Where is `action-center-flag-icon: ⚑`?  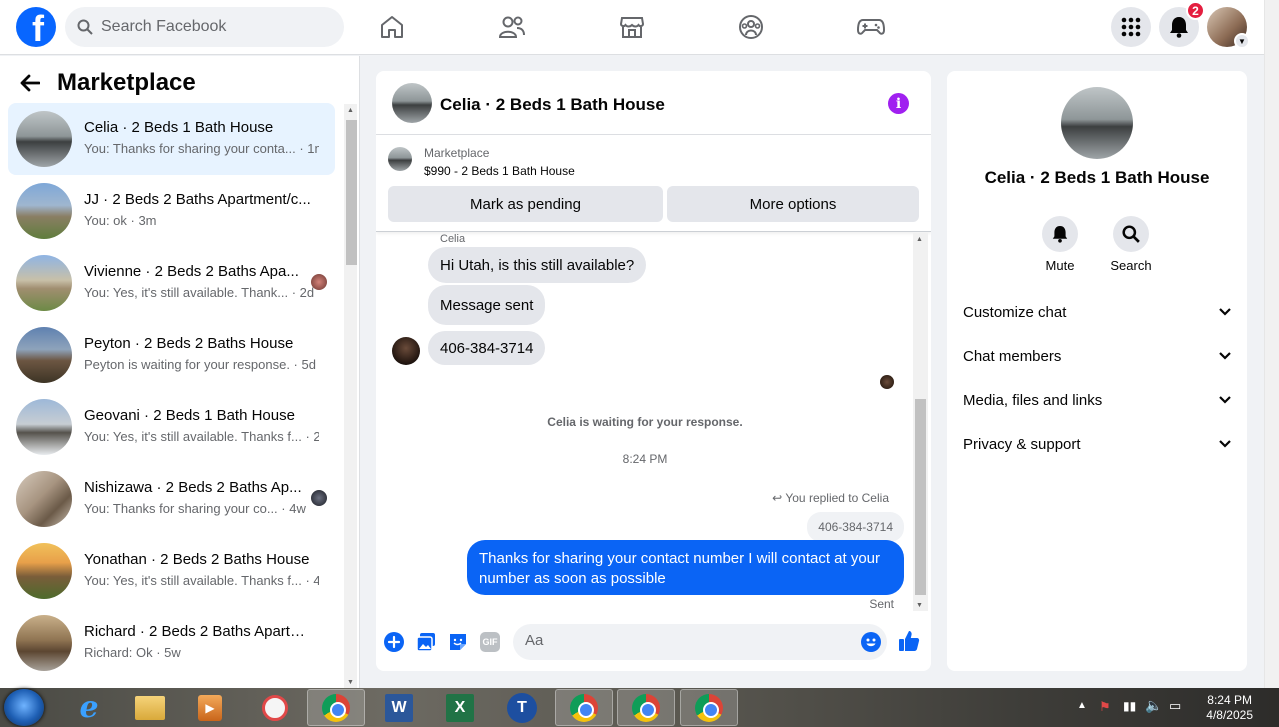 action-center-flag-icon: ⚑ is located at coordinates (1105, 707).